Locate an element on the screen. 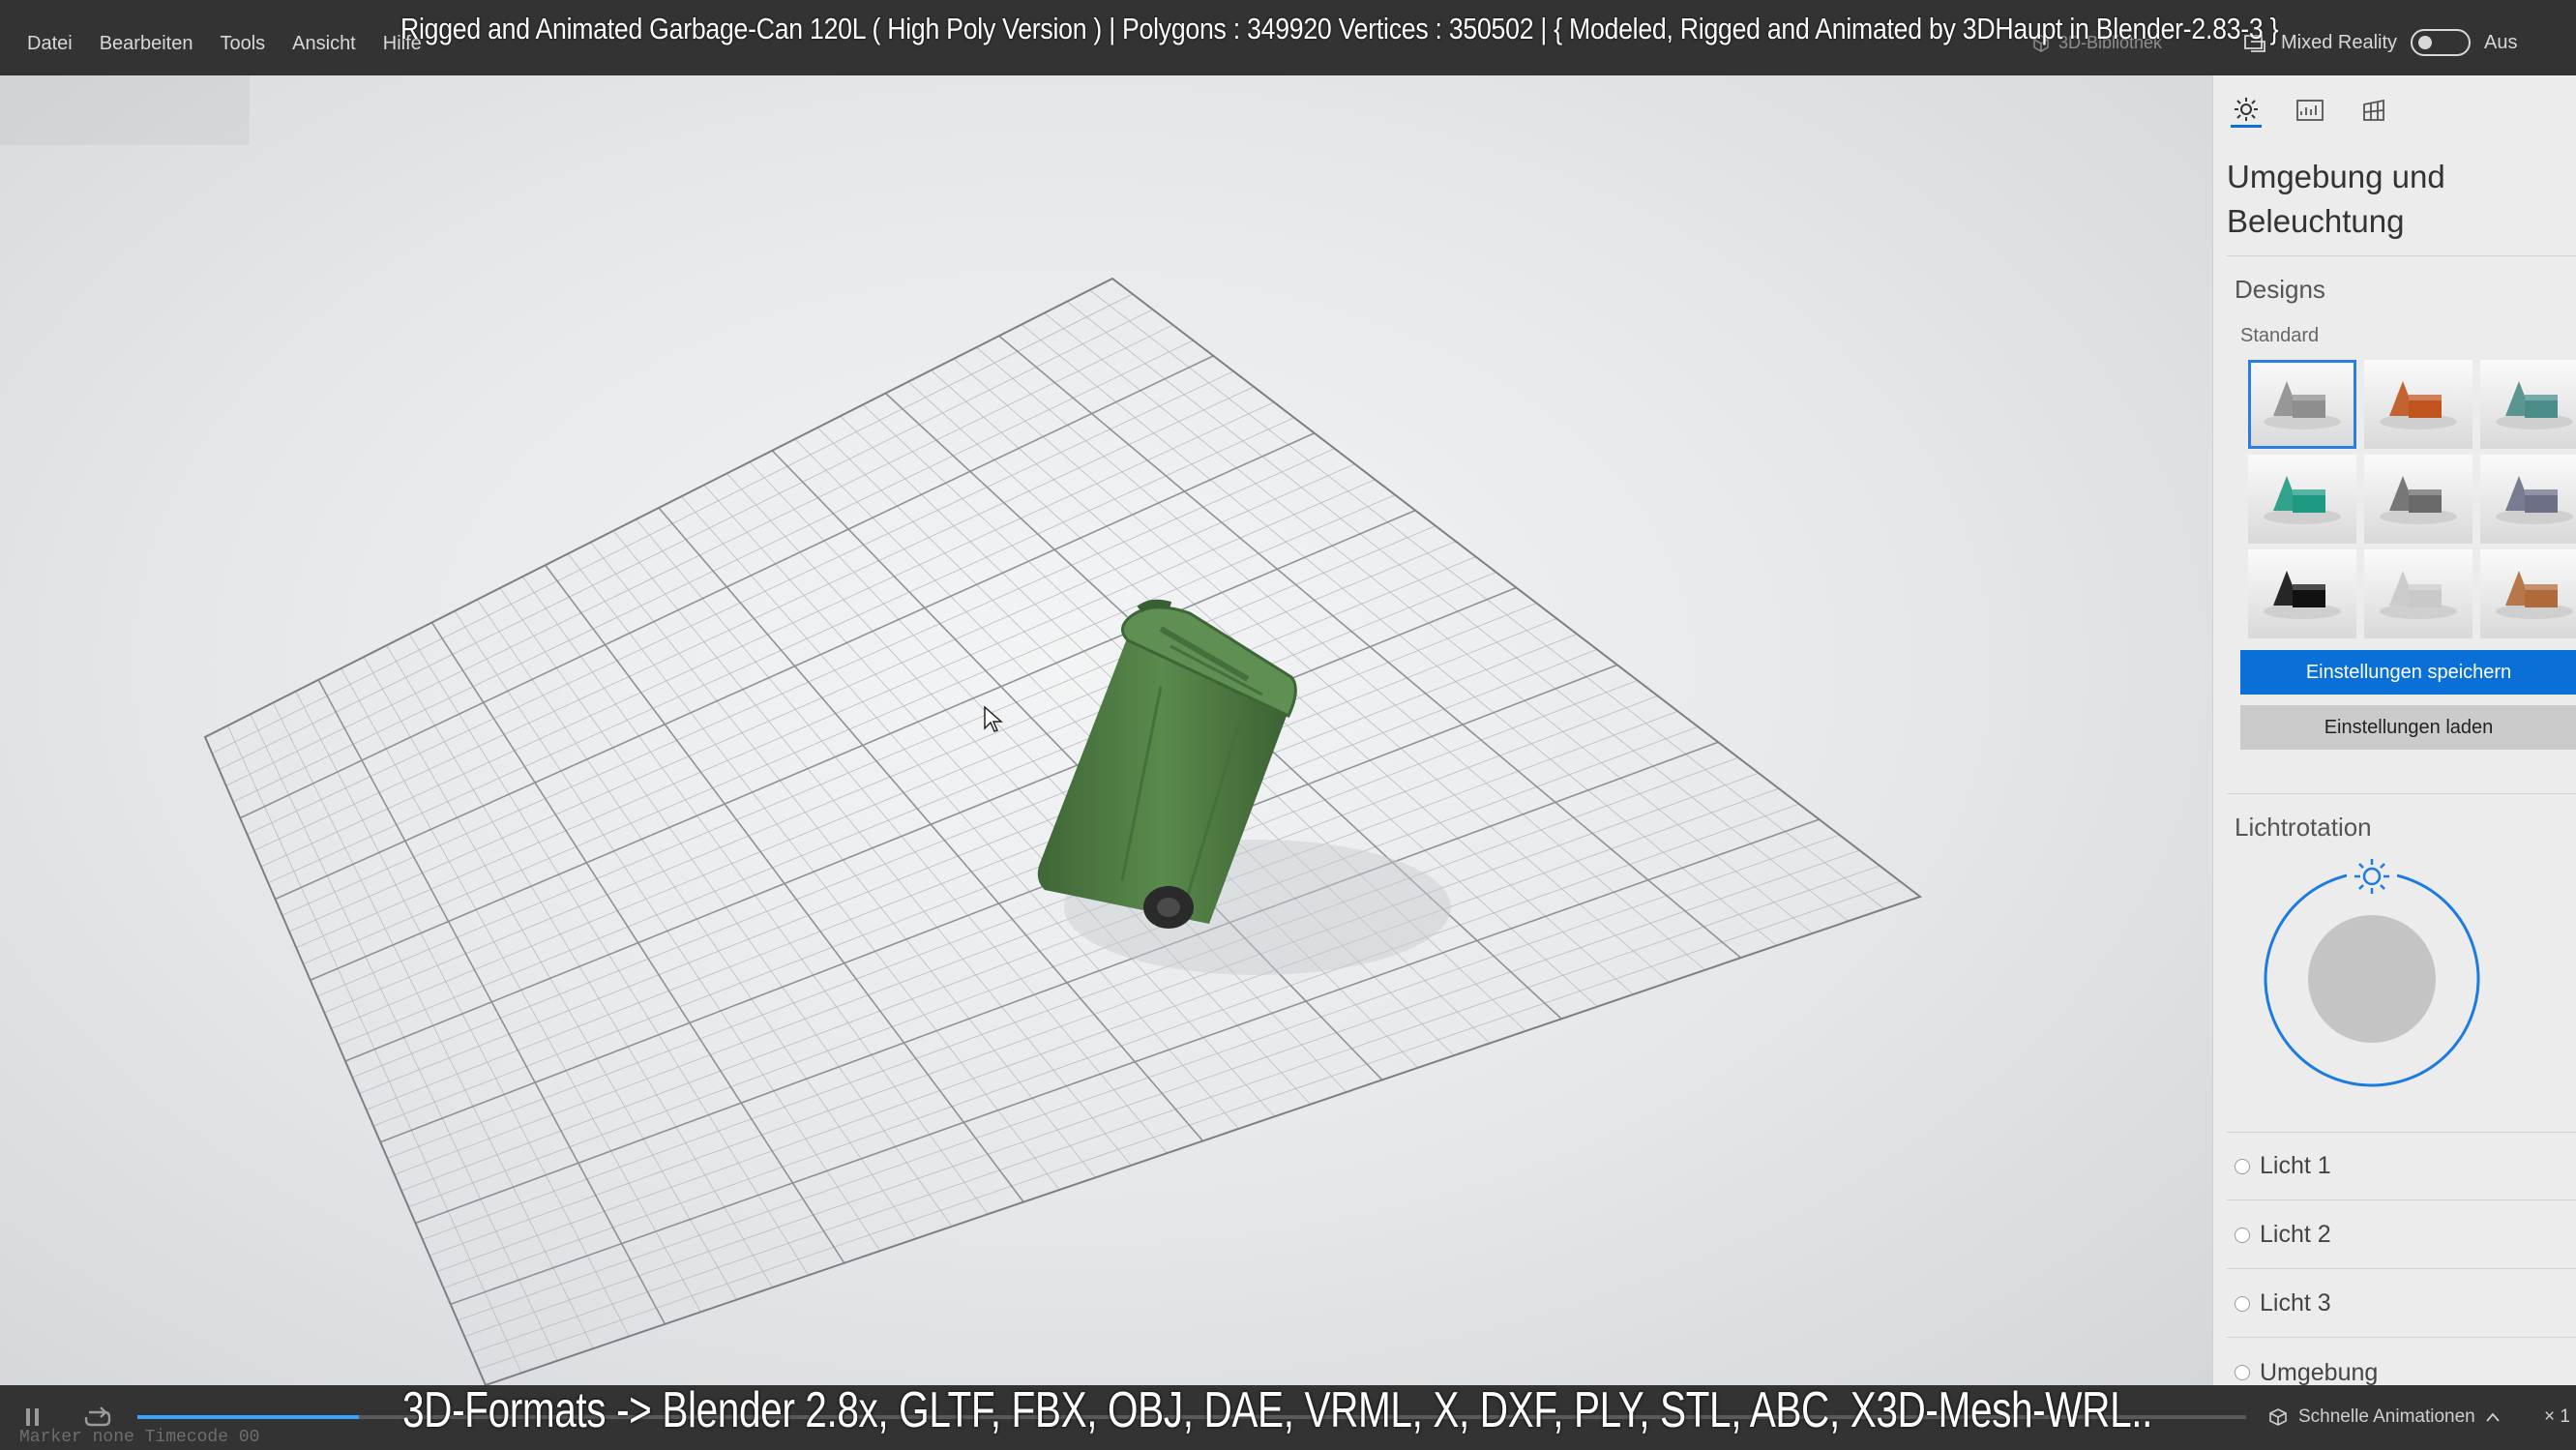 The width and height of the screenshot is (2576, 1450). design-grid is located at coordinates (2412, 499).